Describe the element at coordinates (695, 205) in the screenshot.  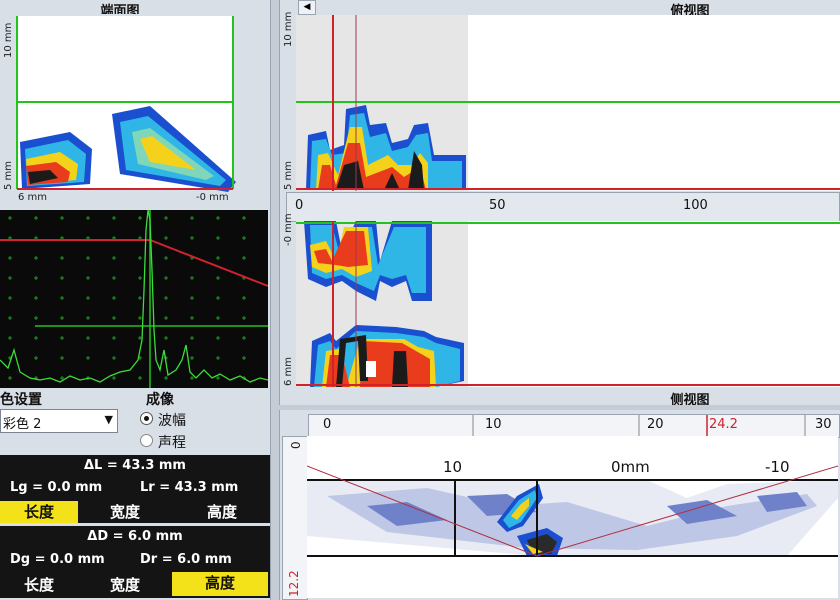
I see `top-x-tick-100: 100` at that location.